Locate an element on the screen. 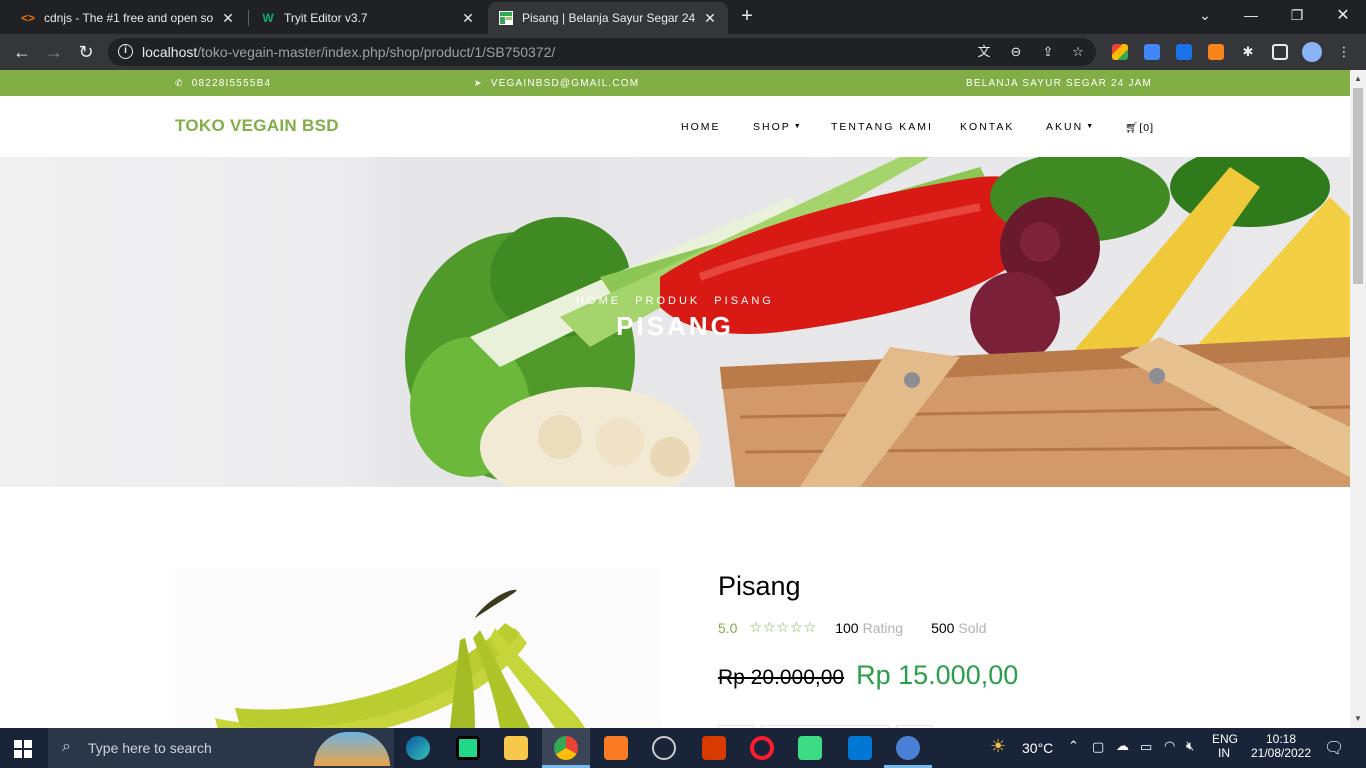  sale-price: Rp 15.000,00 is located at coordinates (937, 675).